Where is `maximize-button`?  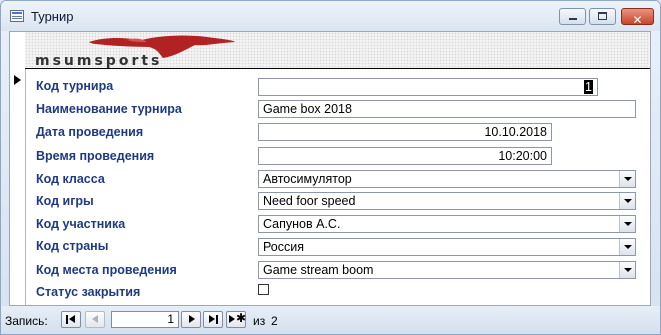
maximize-button is located at coordinates (602, 16).